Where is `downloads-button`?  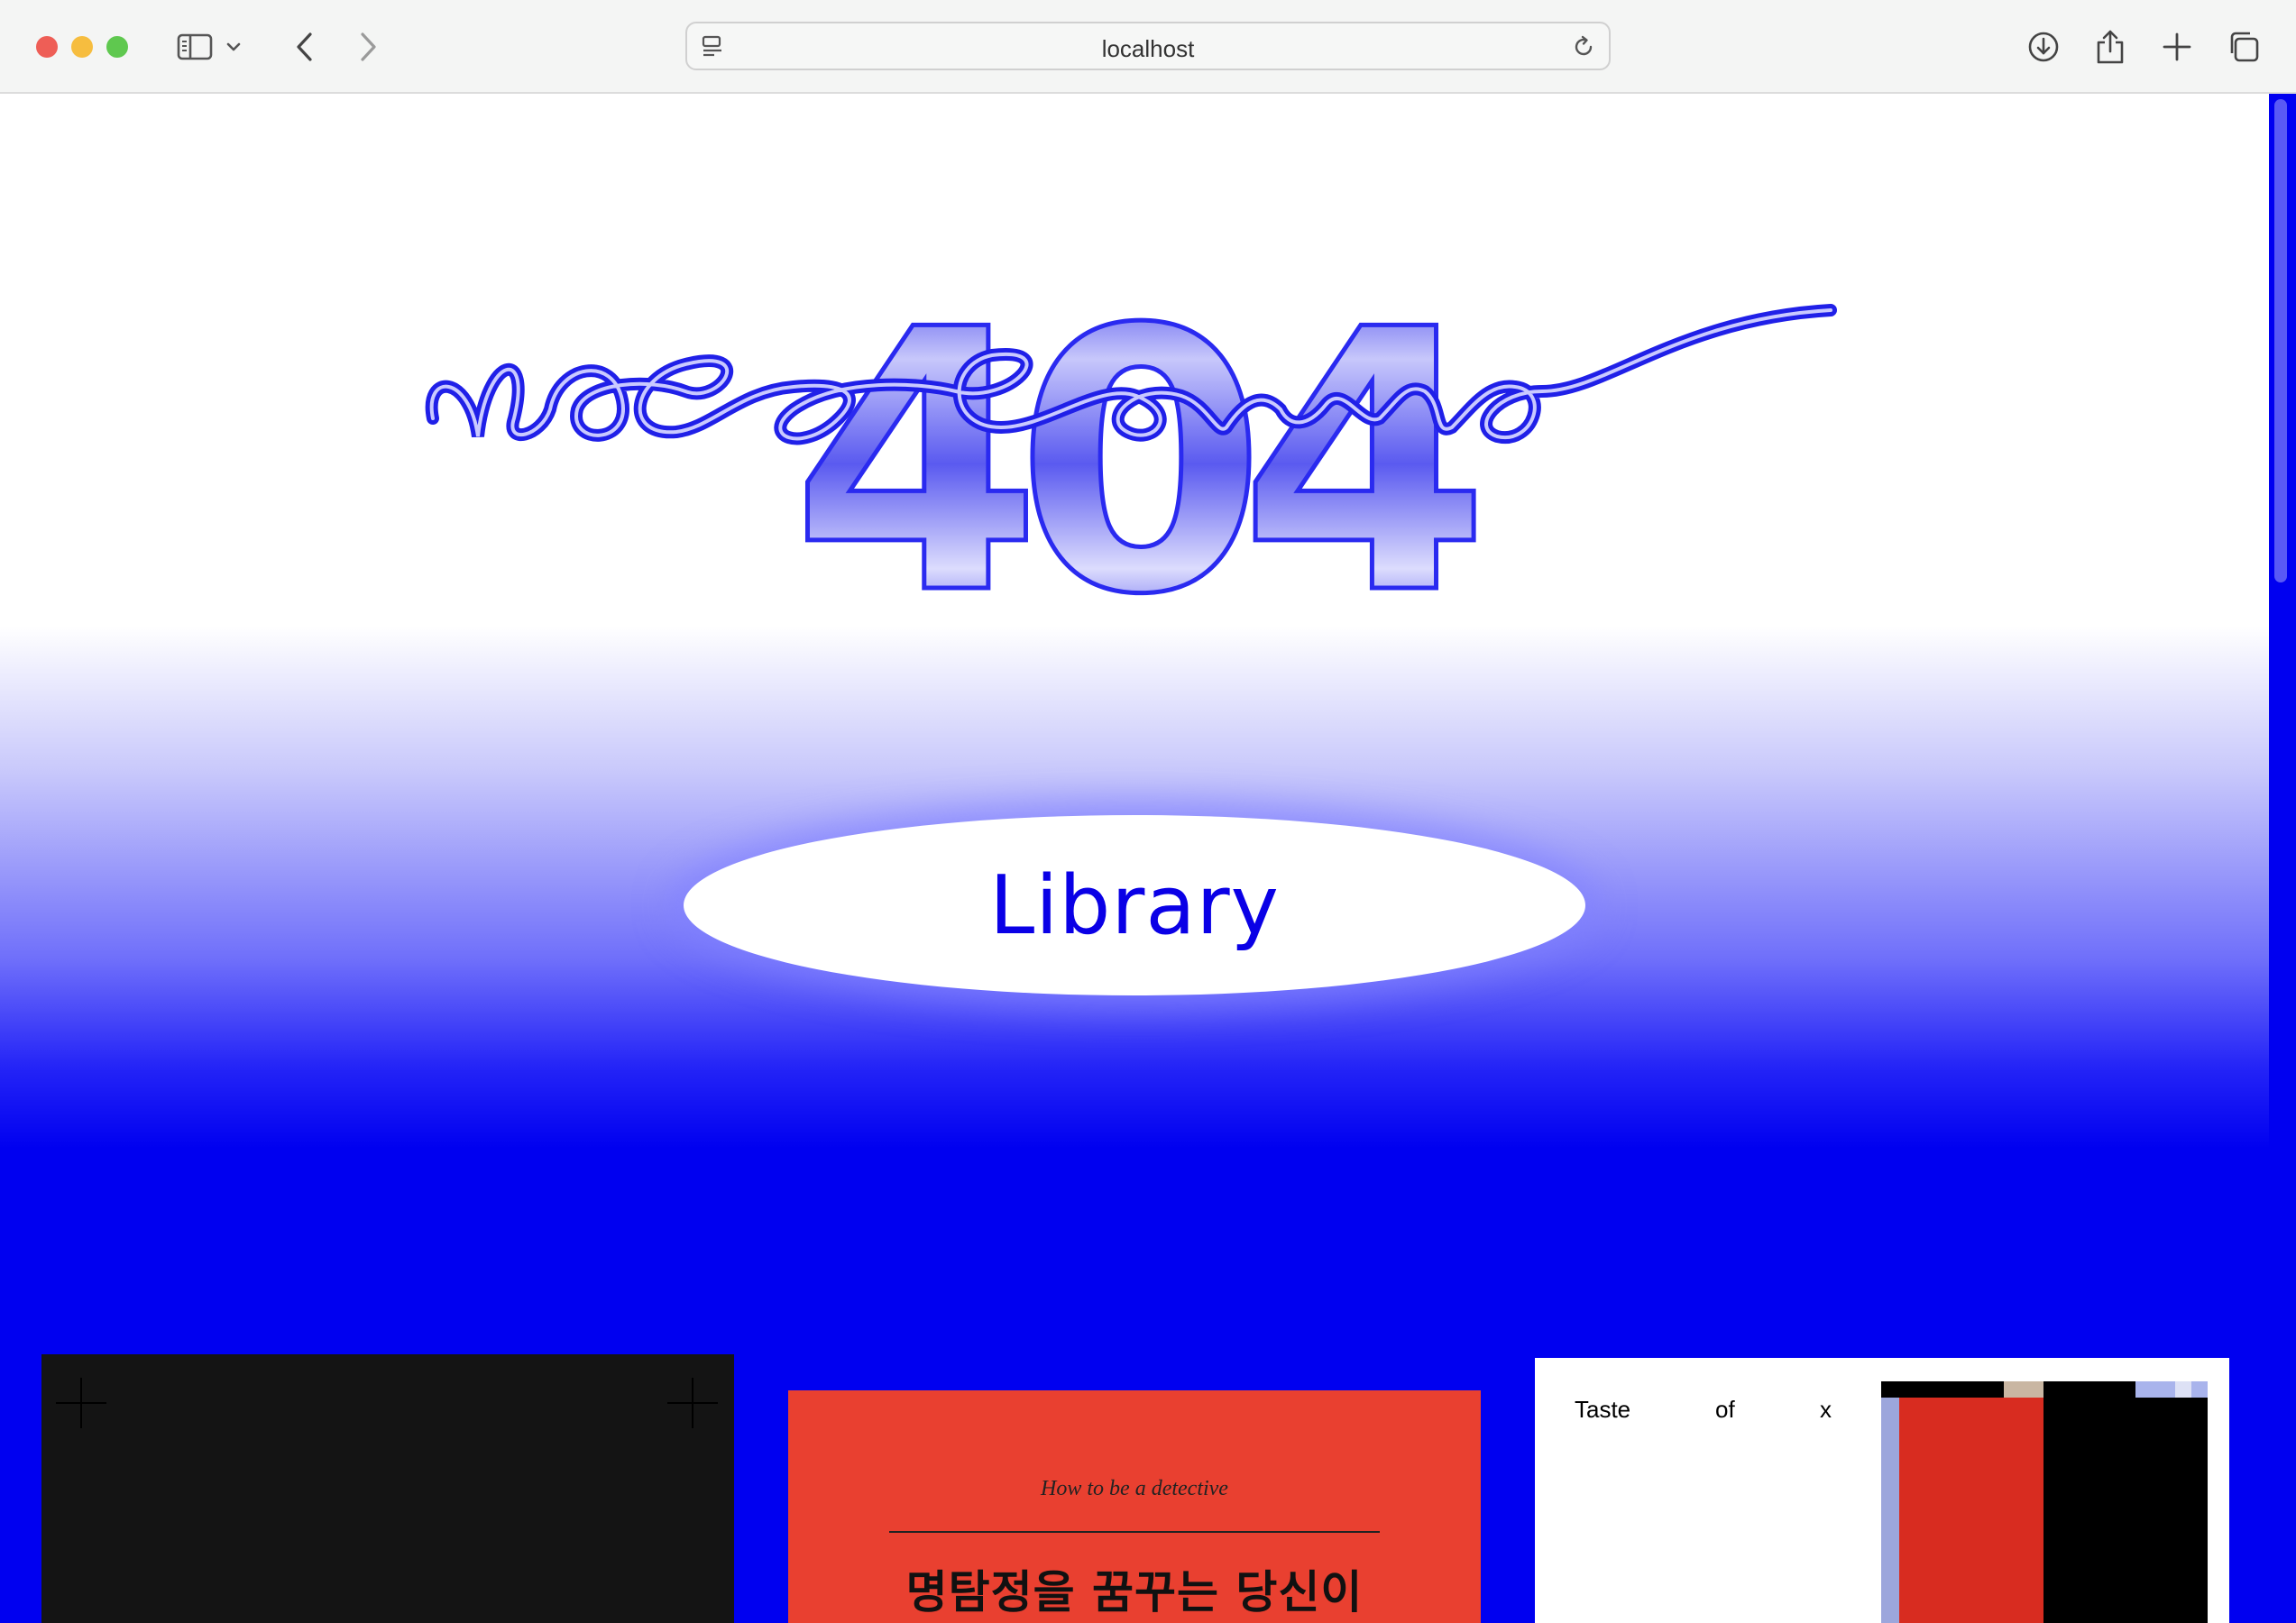 downloads-button is located at coordinates (2043, 46).